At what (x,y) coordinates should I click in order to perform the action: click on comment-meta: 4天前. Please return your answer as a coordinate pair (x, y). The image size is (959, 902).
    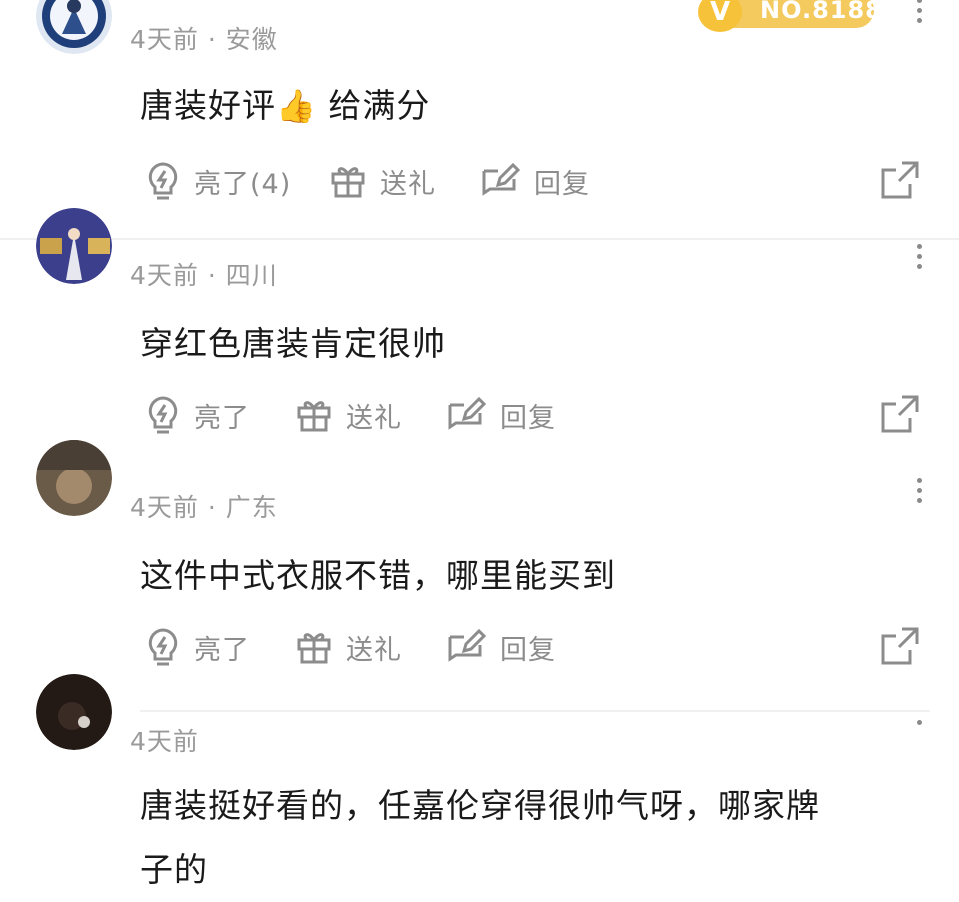
    Looking at the image, I should click on (164, 741).